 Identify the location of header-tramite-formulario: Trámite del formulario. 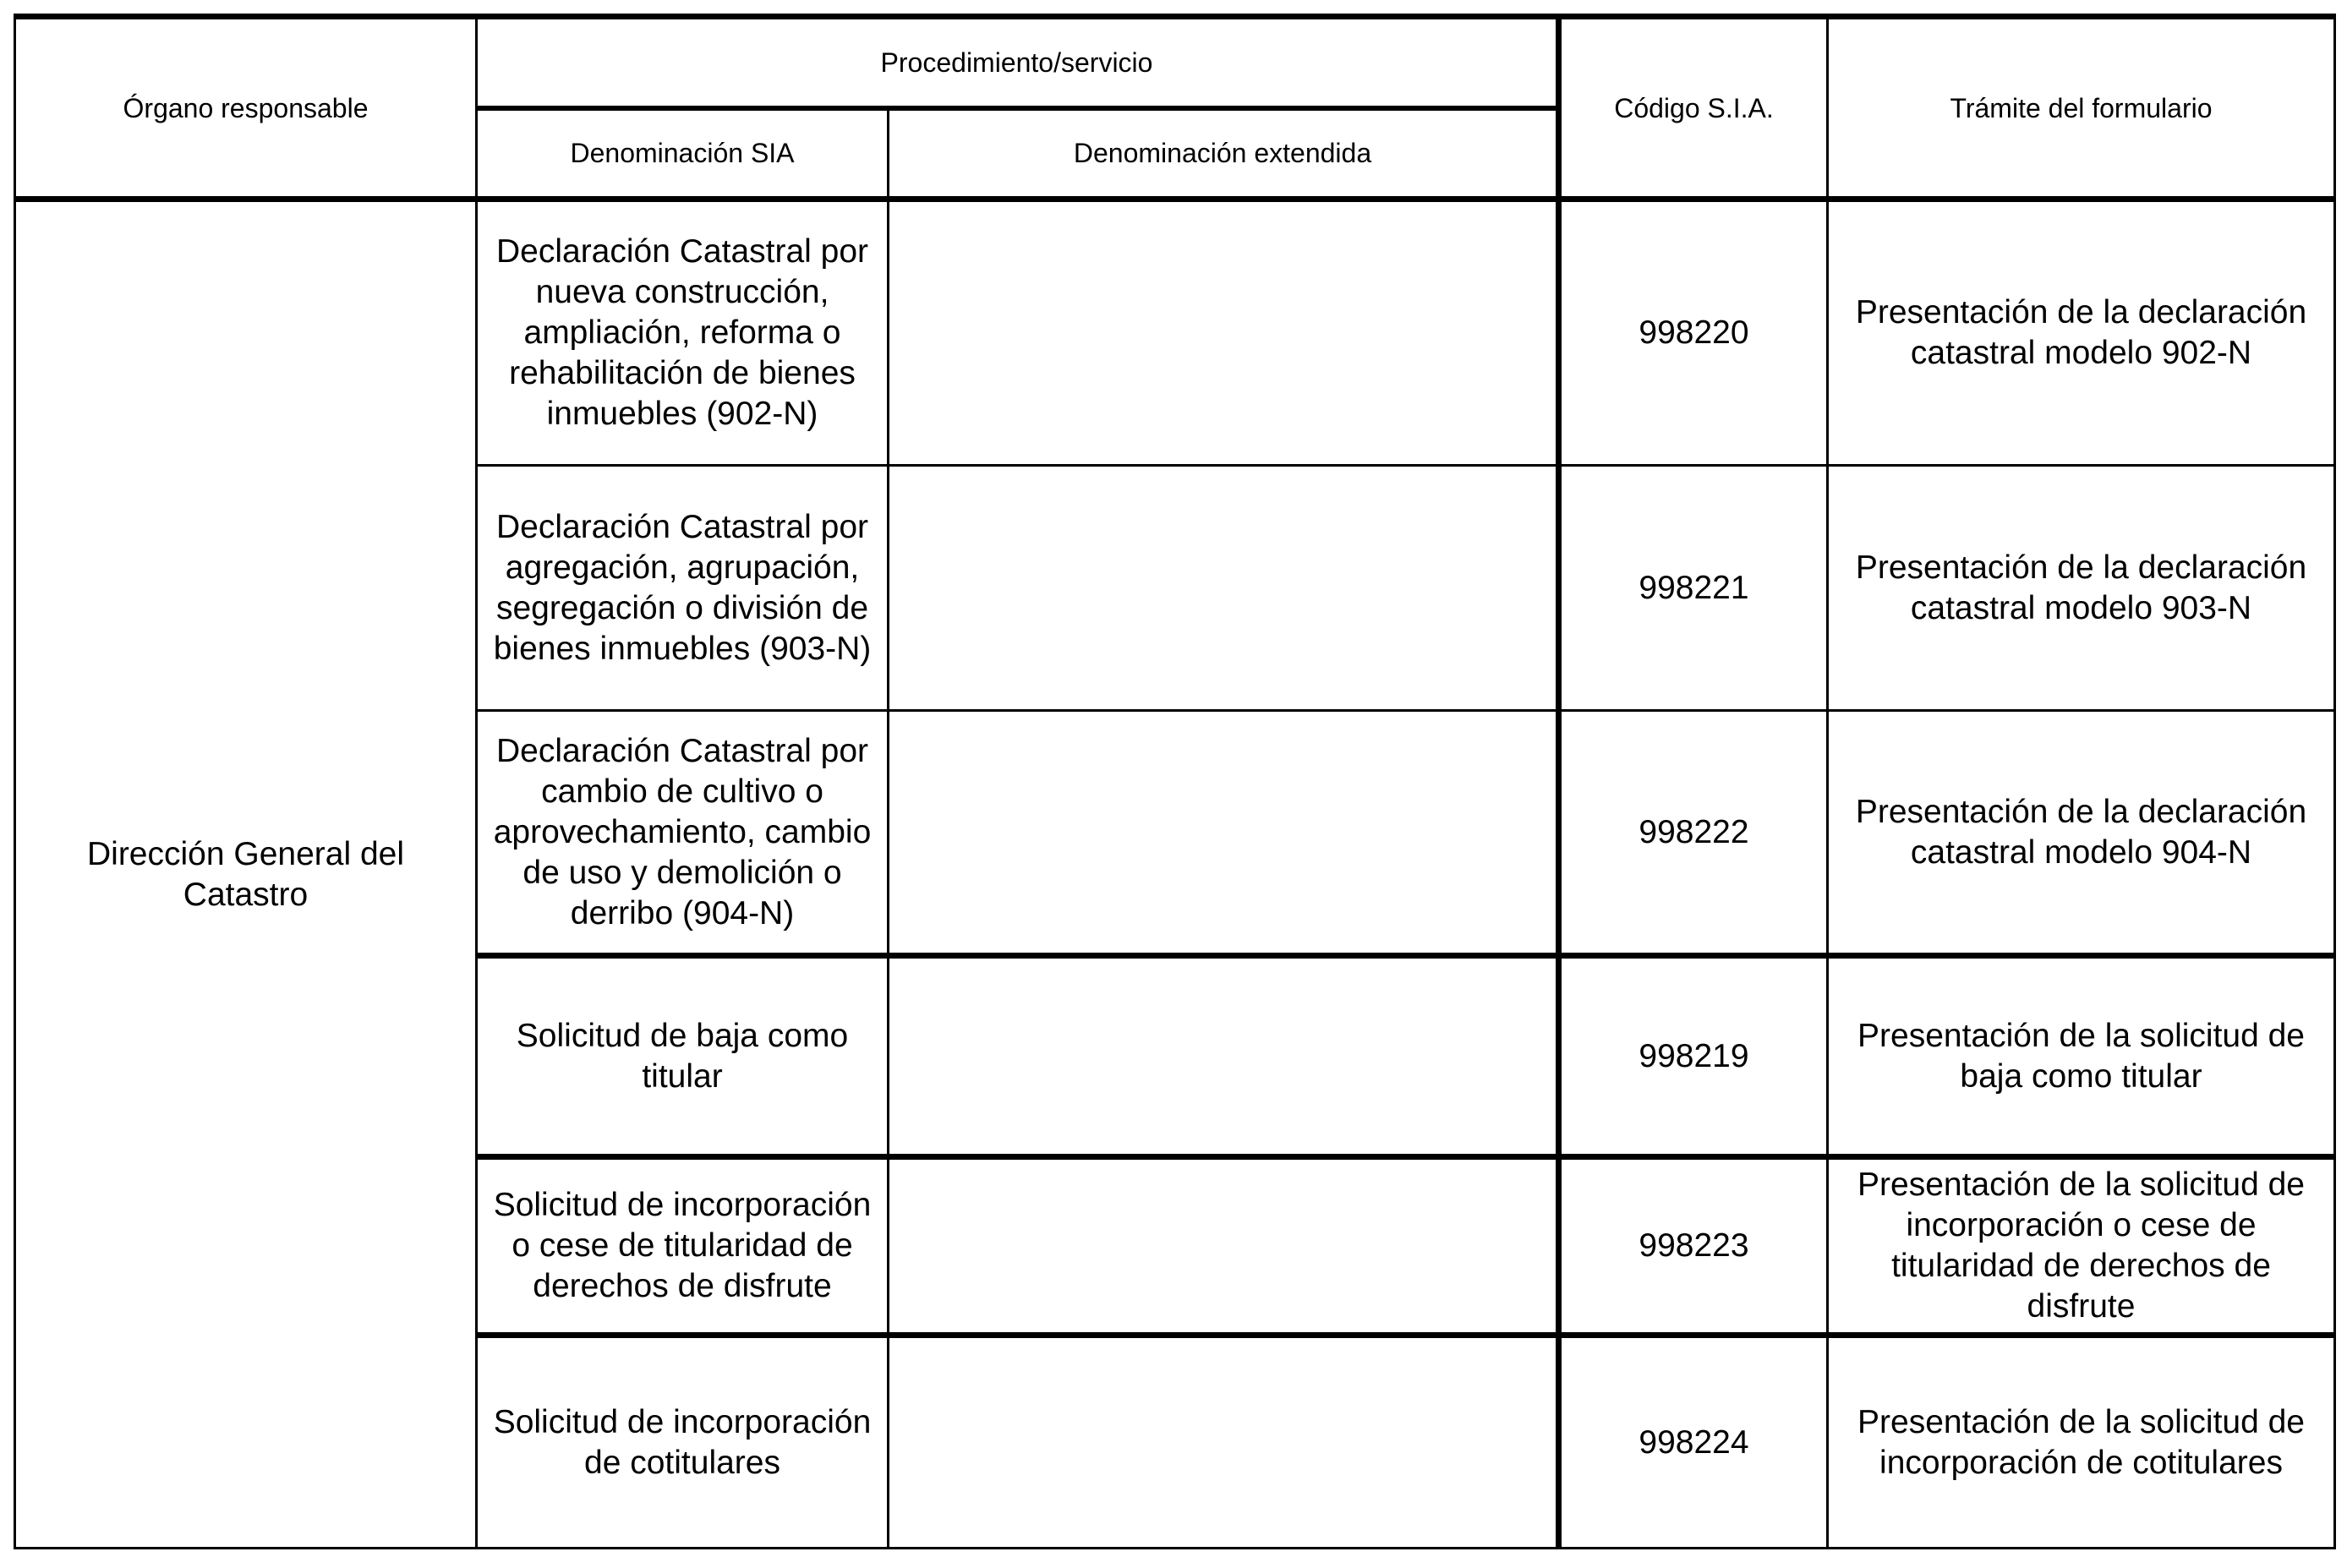
(2081, 108).